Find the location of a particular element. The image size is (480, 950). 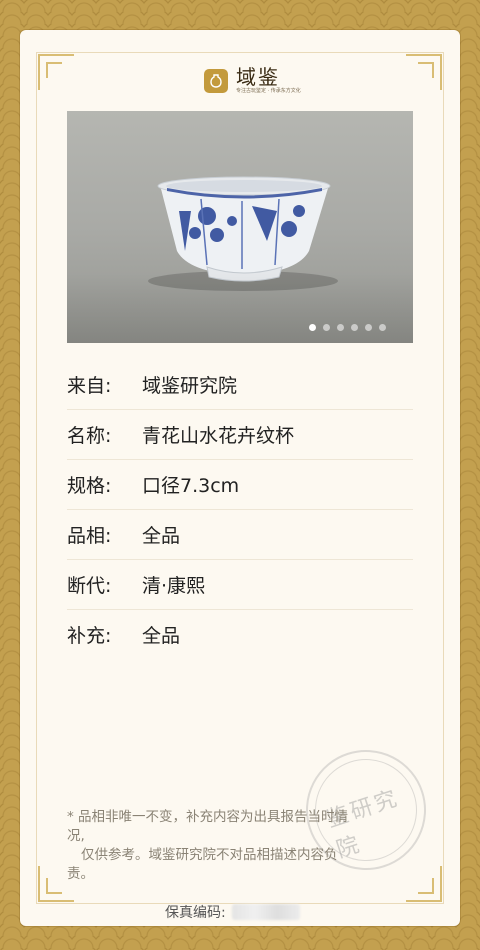

detail-row-period: 断代: 清·康熙 is located at coordinates (240, 585).